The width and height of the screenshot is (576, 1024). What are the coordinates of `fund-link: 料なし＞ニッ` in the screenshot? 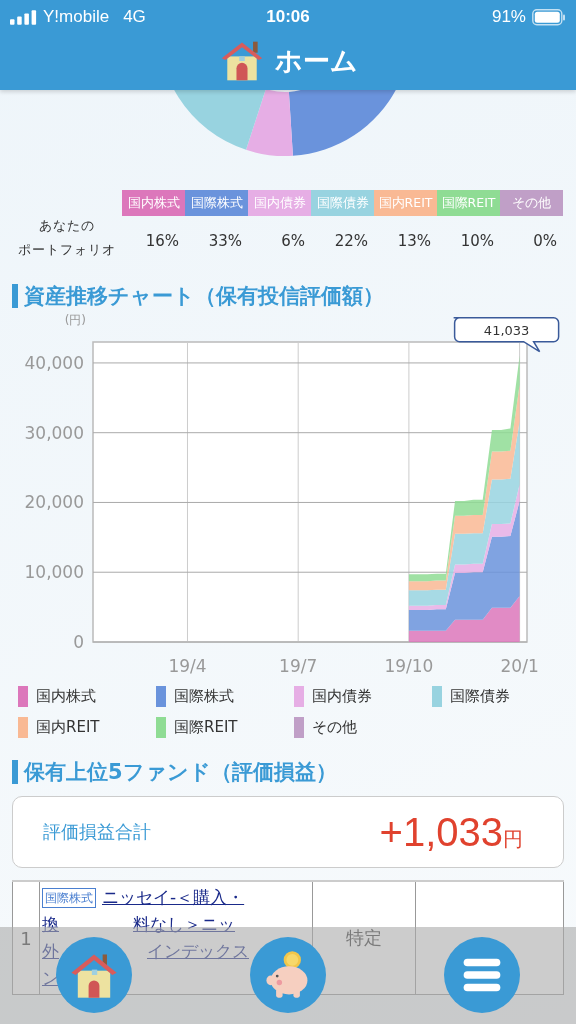 It's located at (184, 924).